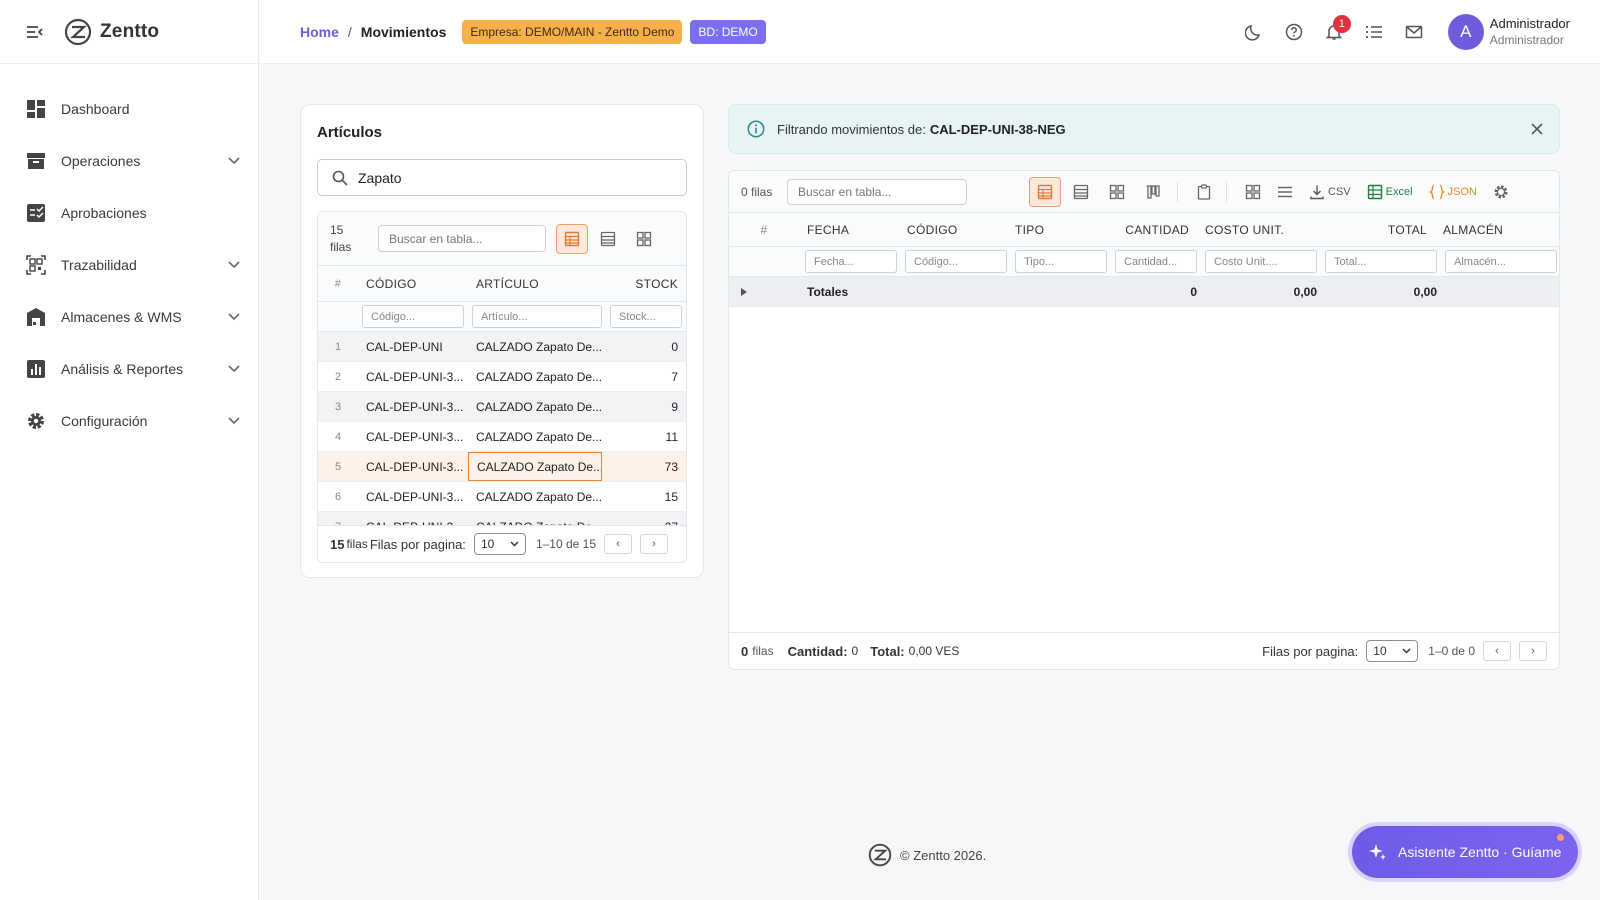  I want to click on breadcrumb: Home / Movimientos, so click(373, 32).